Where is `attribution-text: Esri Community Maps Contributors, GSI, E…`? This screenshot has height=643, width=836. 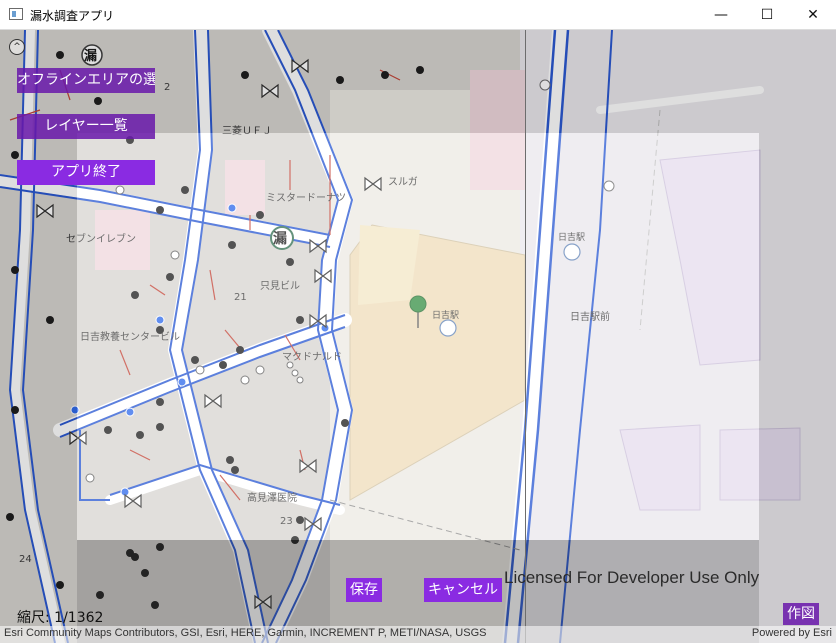 attribution-text: Esri Community Maps Contributors, GSI, E… is located at coordinates (245, 633).